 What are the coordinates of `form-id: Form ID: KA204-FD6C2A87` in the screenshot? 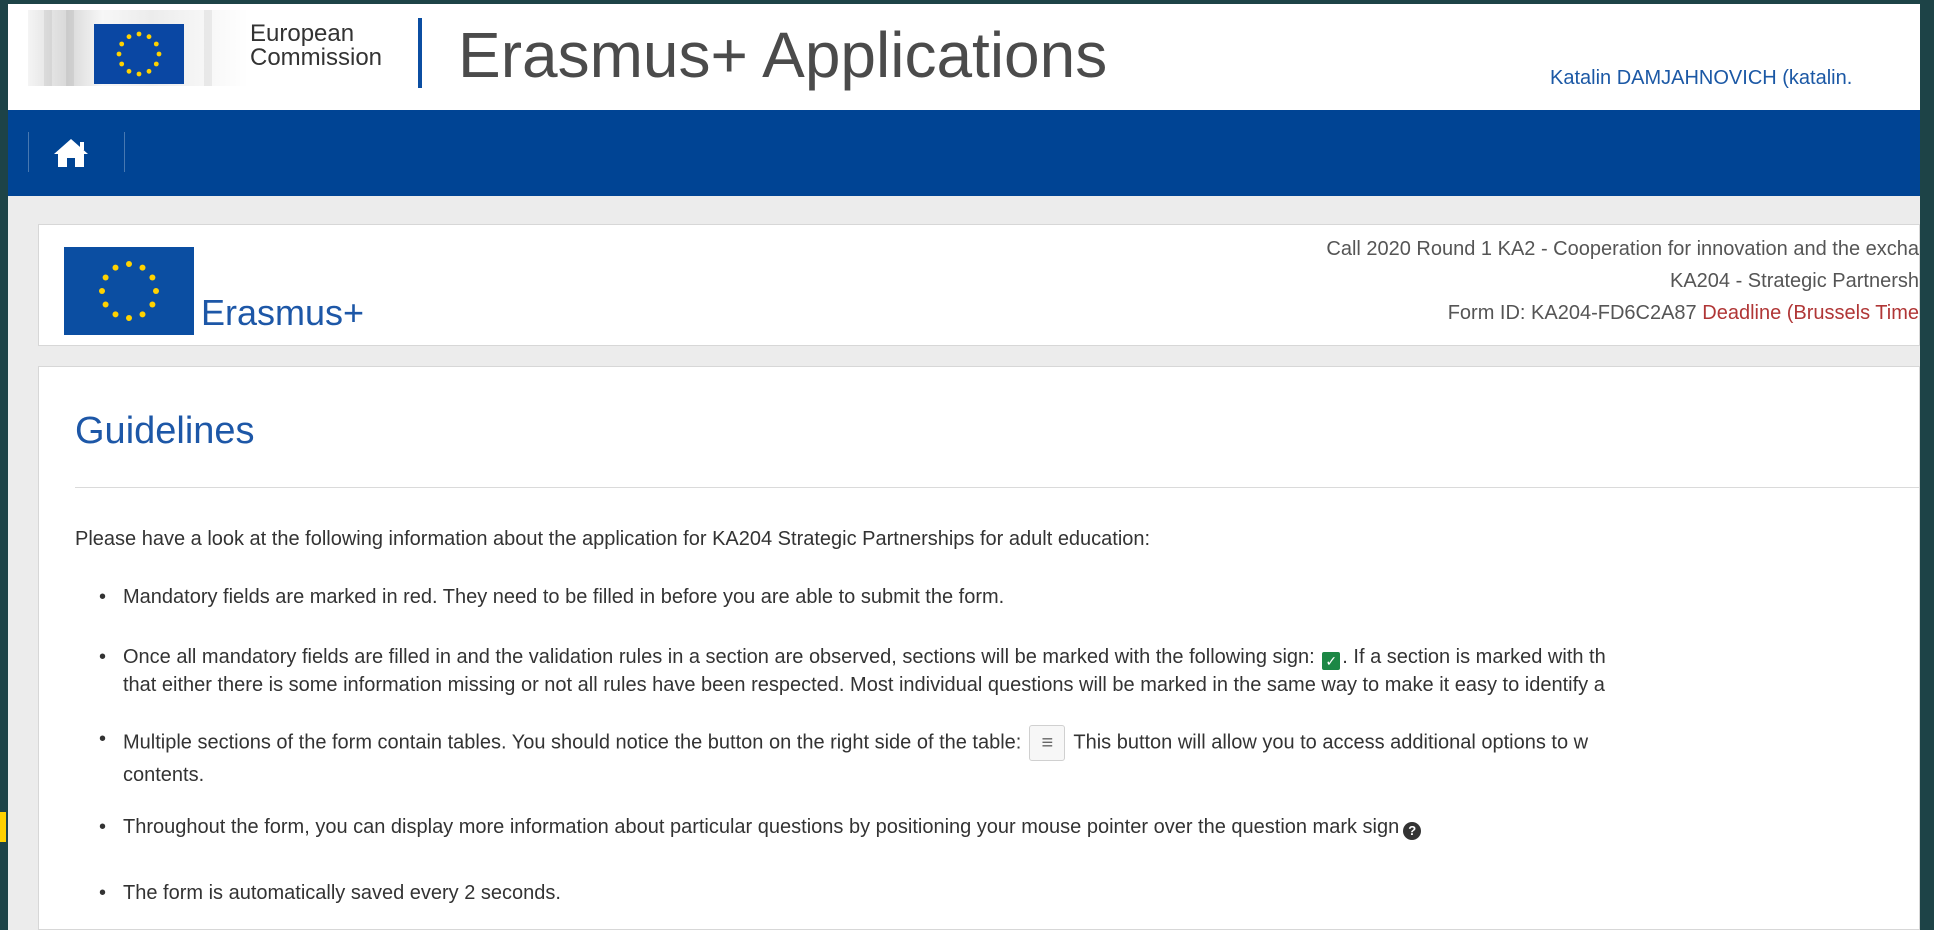 It's located at (1572, 313).